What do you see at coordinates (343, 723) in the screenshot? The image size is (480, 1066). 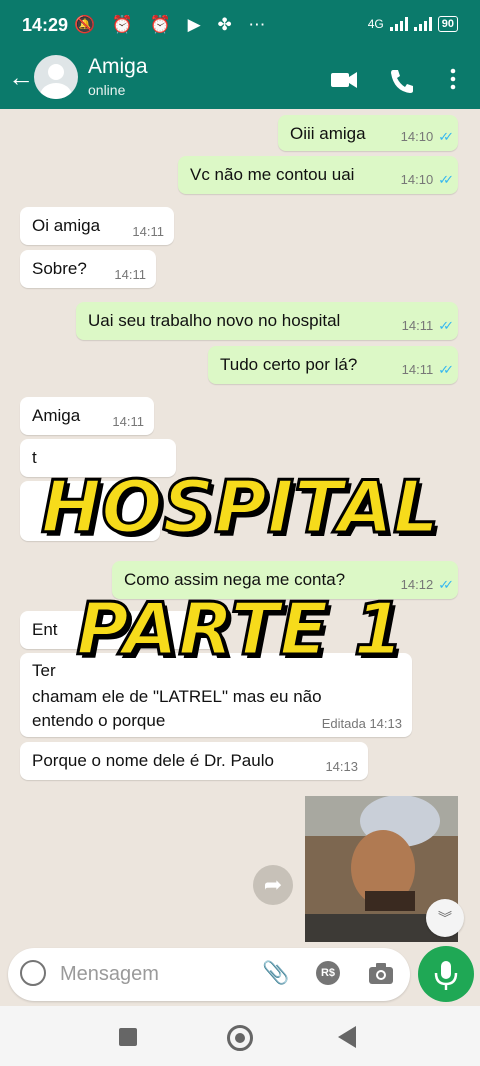 I see `edited-label: Editada` at bounding box center [343, 723].